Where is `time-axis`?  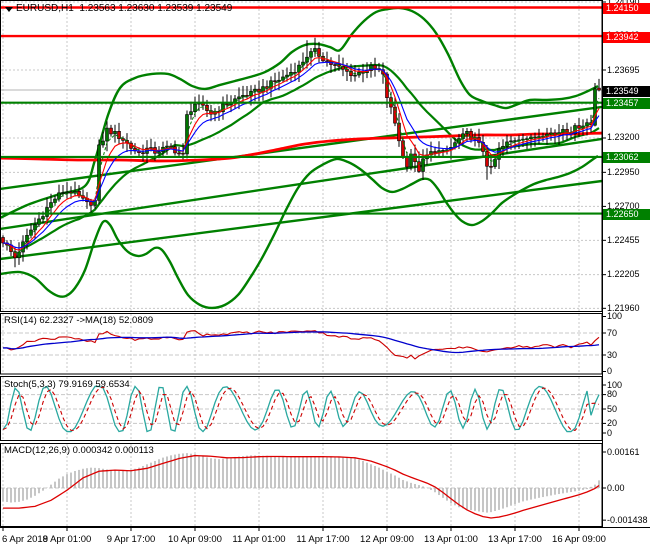
time-axis is located at coordinates (325, 538).